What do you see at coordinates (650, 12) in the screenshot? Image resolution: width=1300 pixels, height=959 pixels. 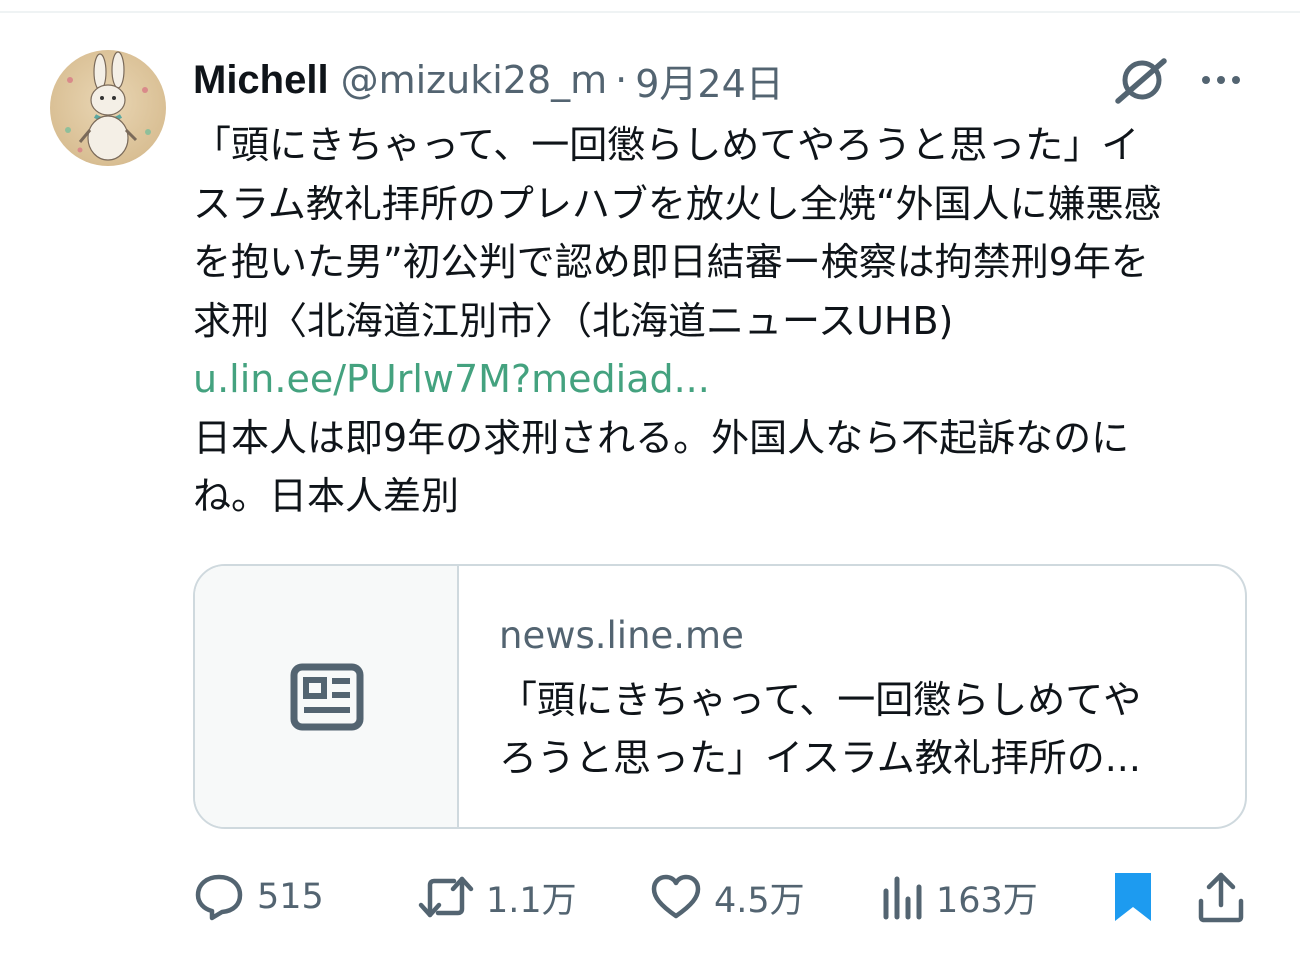 I see `top-divider` at bounding box center [650, 12].